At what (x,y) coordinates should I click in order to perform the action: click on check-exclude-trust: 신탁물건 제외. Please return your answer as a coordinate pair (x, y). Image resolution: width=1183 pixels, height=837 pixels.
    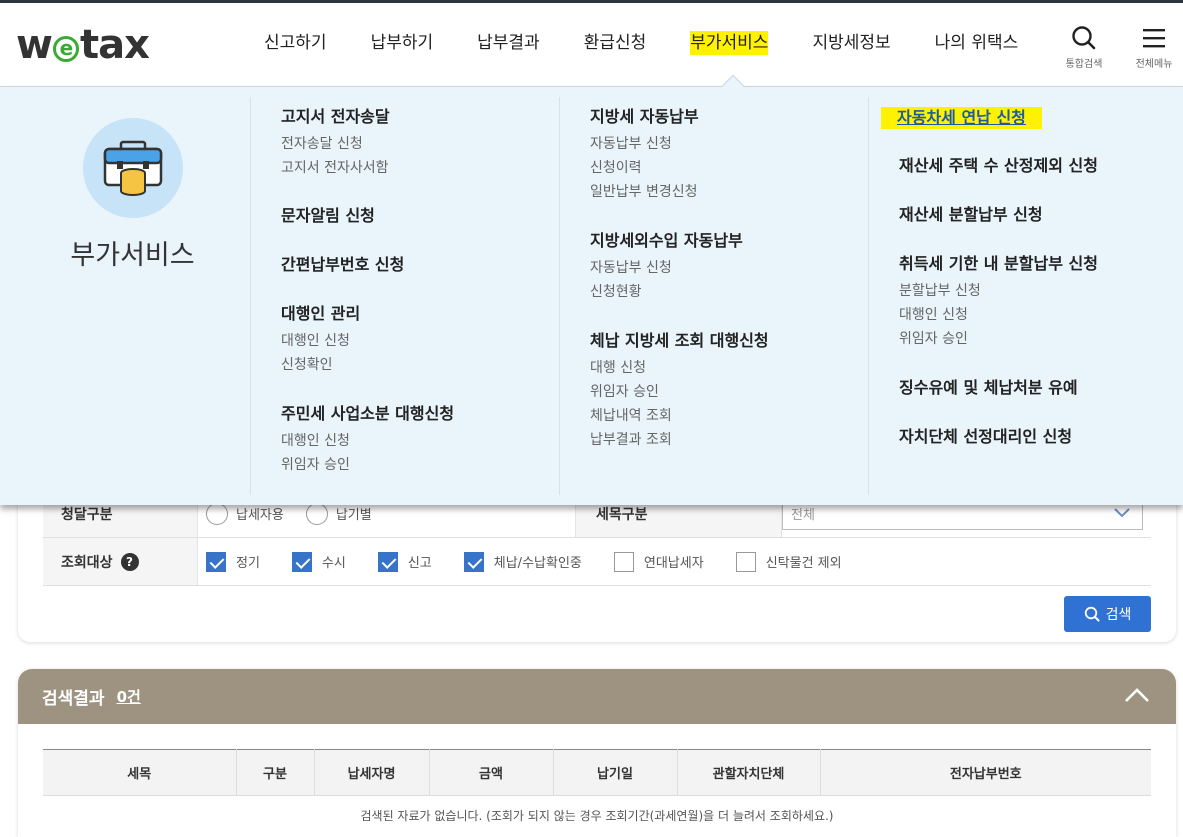
    Looking at the image, I should click on (788, 561).